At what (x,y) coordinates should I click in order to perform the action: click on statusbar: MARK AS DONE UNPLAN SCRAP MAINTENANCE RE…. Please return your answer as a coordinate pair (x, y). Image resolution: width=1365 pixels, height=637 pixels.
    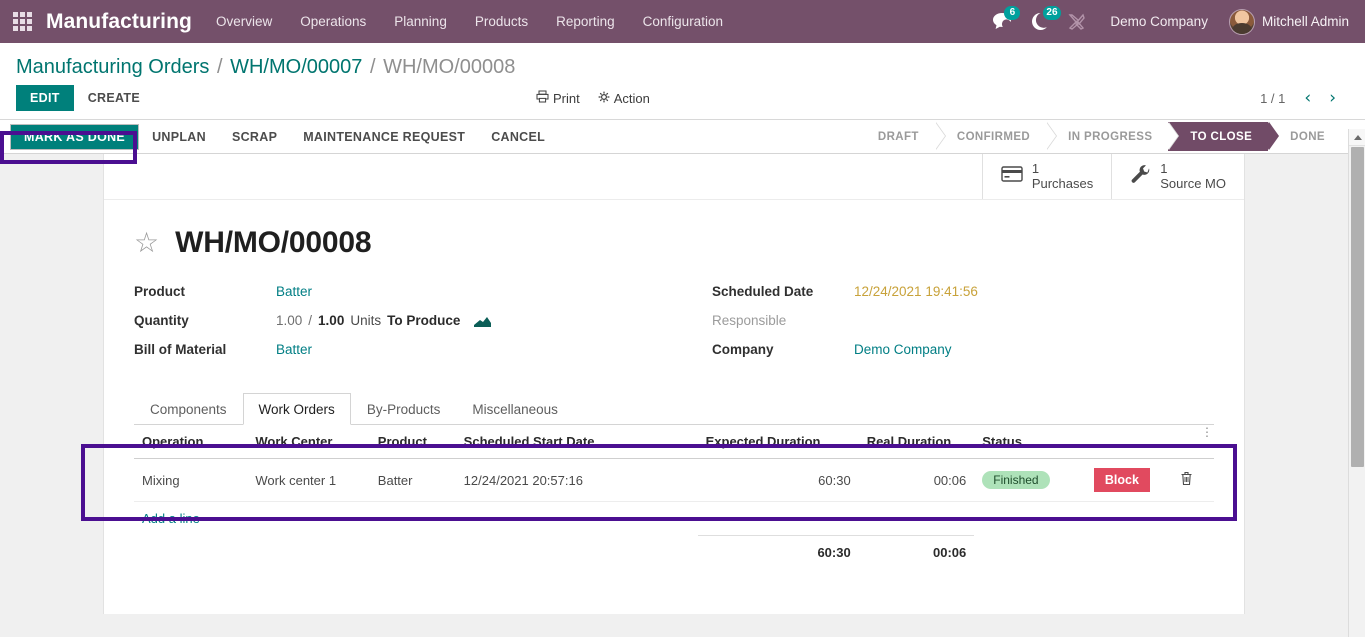
    Looking at the image, I should click on (682, 137).